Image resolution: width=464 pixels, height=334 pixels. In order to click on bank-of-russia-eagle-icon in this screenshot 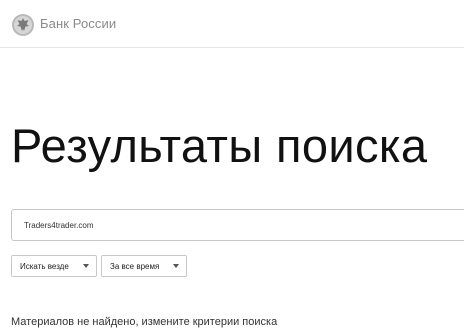, I will do `click(23, 25)`.